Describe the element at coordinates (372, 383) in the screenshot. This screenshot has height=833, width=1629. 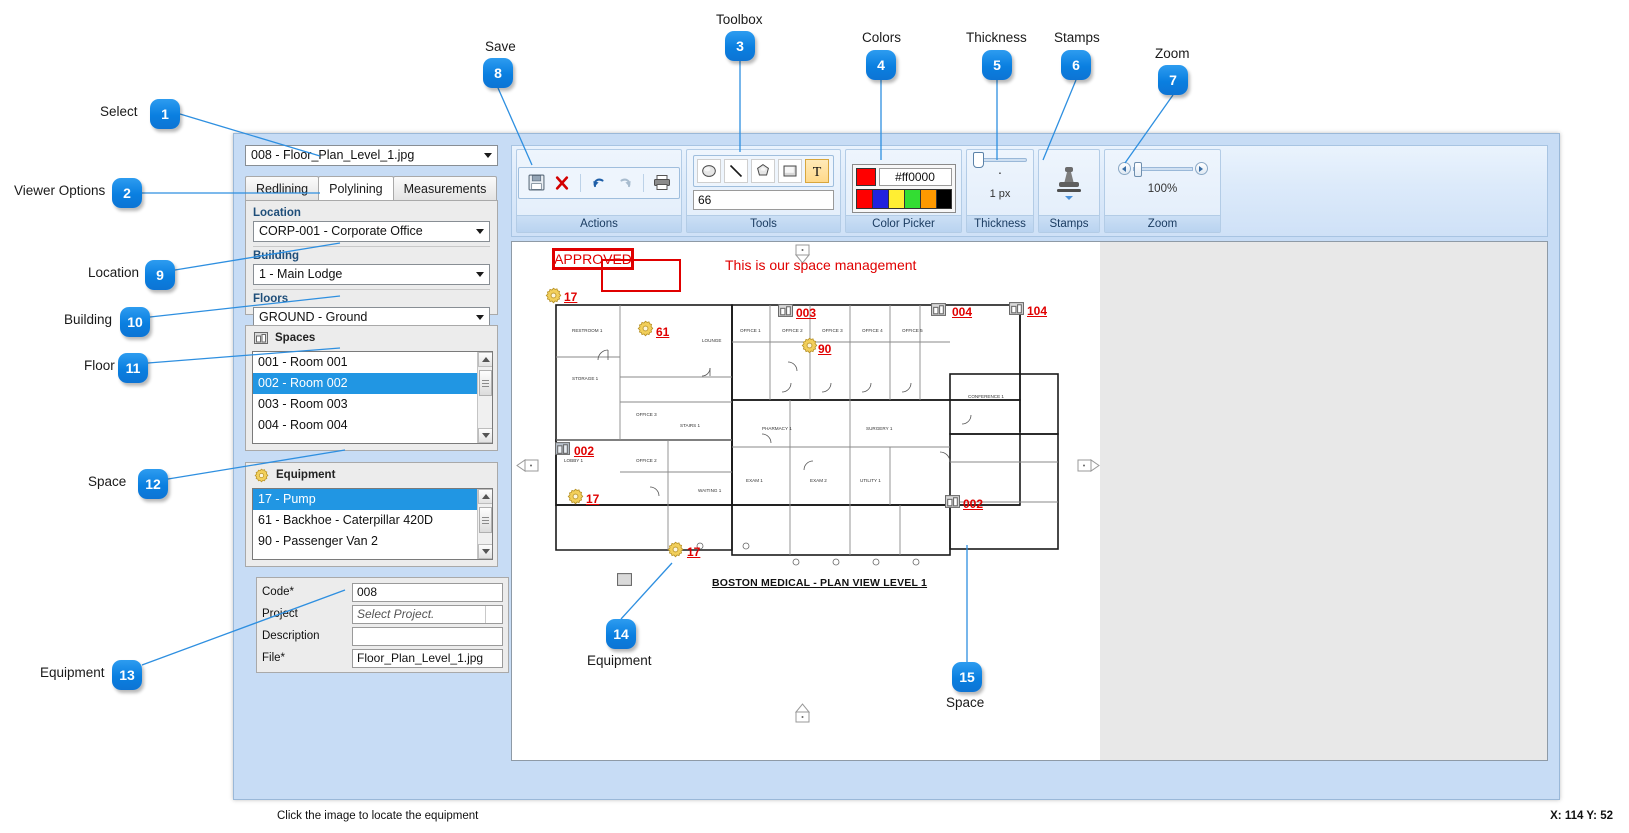
I see `list-item: 002 - Room 002` at that location.